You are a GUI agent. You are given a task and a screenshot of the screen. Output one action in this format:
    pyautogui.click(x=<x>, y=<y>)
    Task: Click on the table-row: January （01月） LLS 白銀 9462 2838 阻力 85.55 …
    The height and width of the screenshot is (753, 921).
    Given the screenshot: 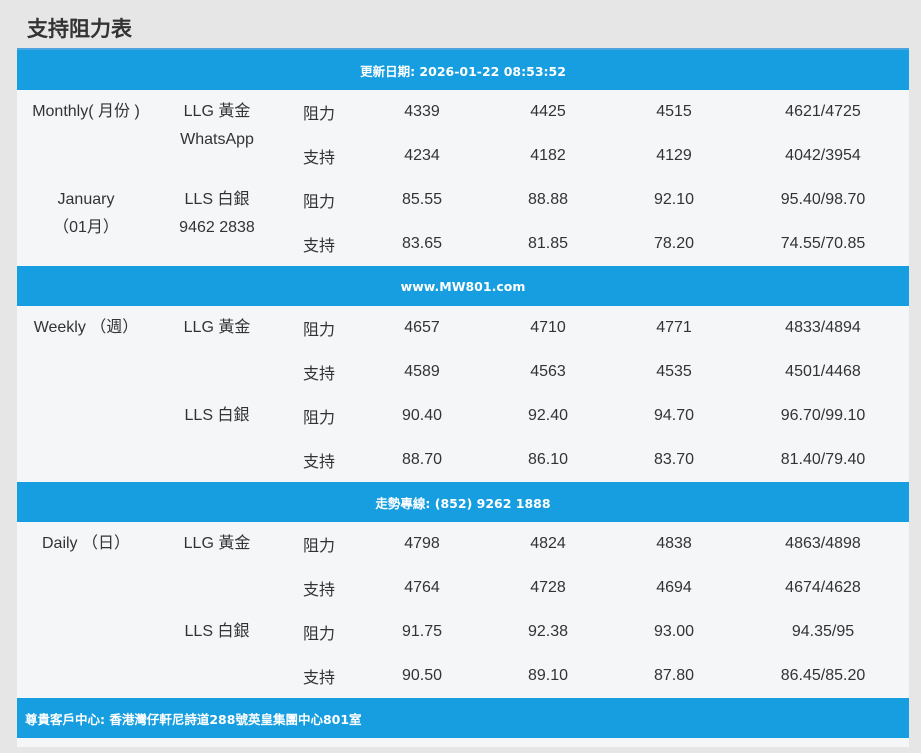 What is the action you would take?
    pyautogui.click(x=463, y=207)
    